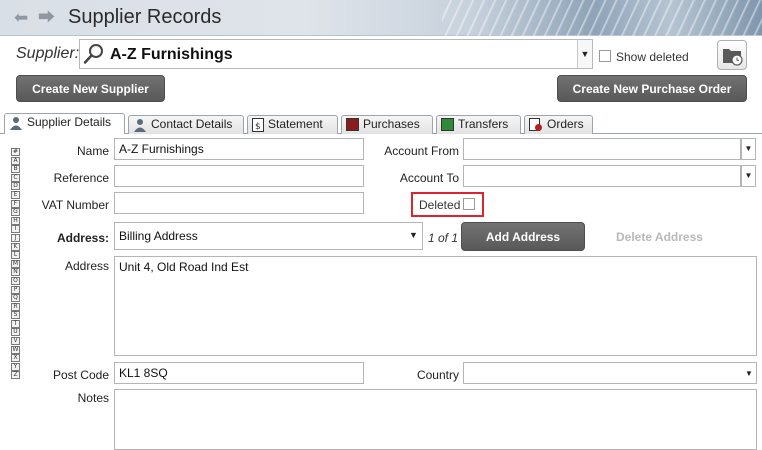  I want to click on alpha-index-letter: X, so click(15, 358).